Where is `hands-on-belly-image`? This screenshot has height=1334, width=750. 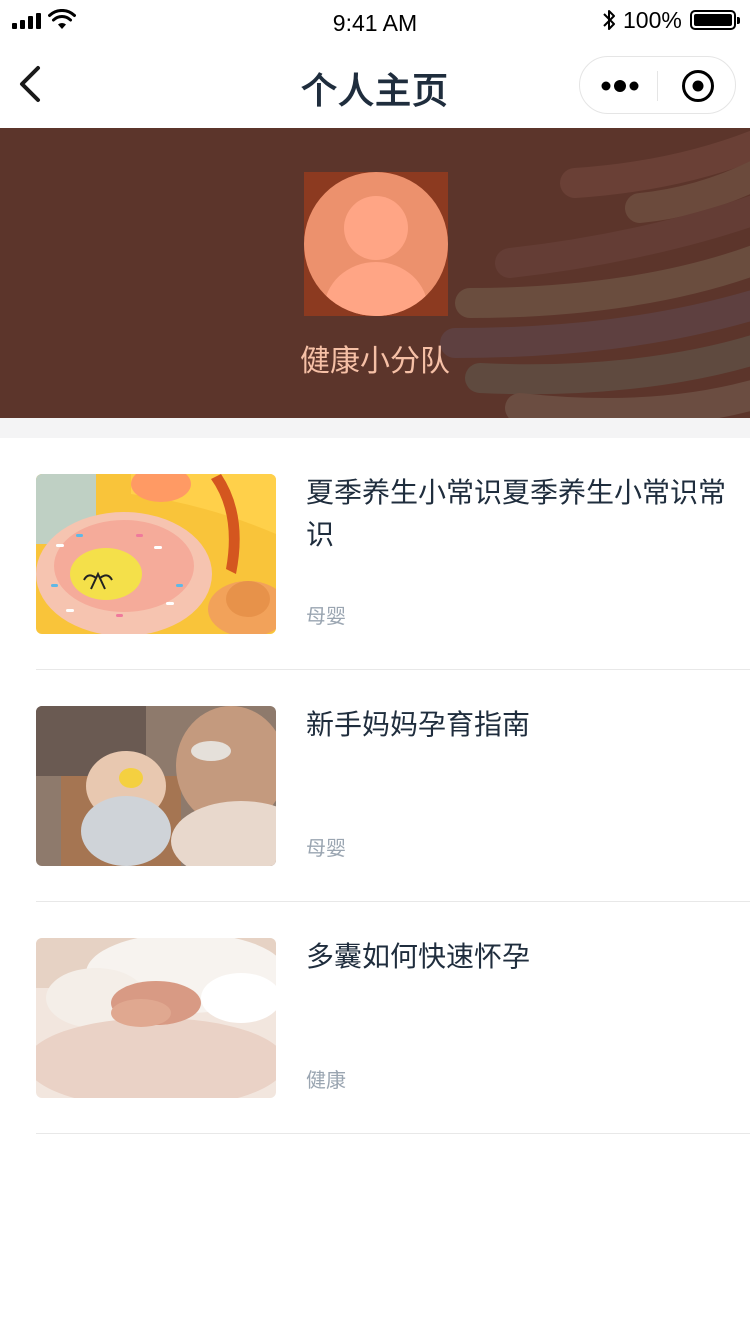
hands-on-belly-image is located at coordinates (156, 1018).